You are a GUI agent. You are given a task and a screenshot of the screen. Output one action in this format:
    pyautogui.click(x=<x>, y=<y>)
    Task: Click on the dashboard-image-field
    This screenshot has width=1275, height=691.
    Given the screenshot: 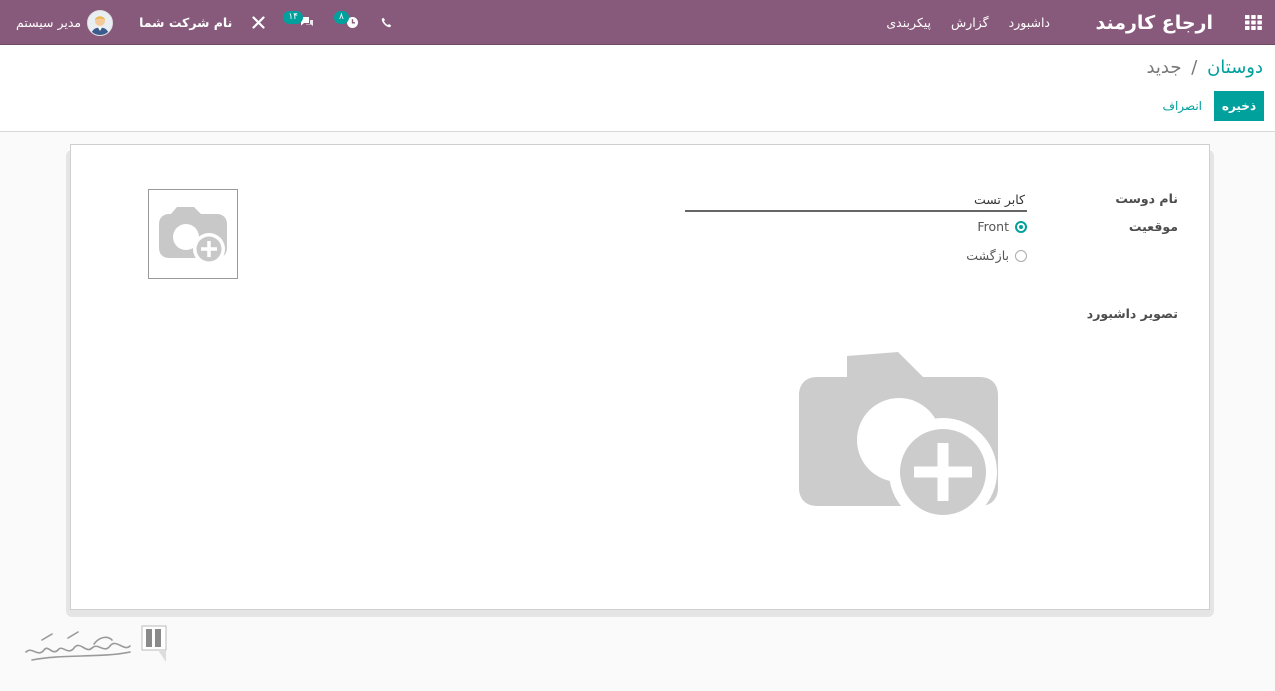 What is the action you would take?
    pyautogui.click(x=900, y=438)
    